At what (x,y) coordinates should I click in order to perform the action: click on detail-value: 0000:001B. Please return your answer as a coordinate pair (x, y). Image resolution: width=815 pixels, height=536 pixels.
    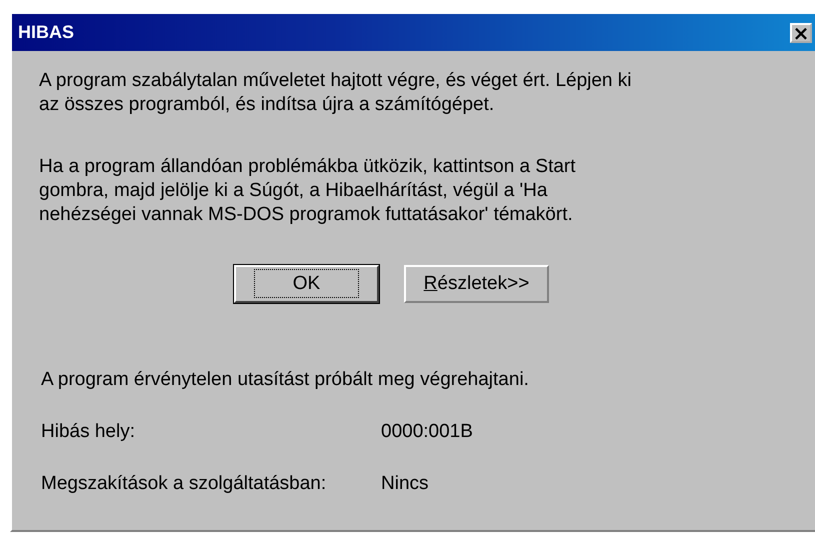
    Looking at the image, I should click on (427, 432).